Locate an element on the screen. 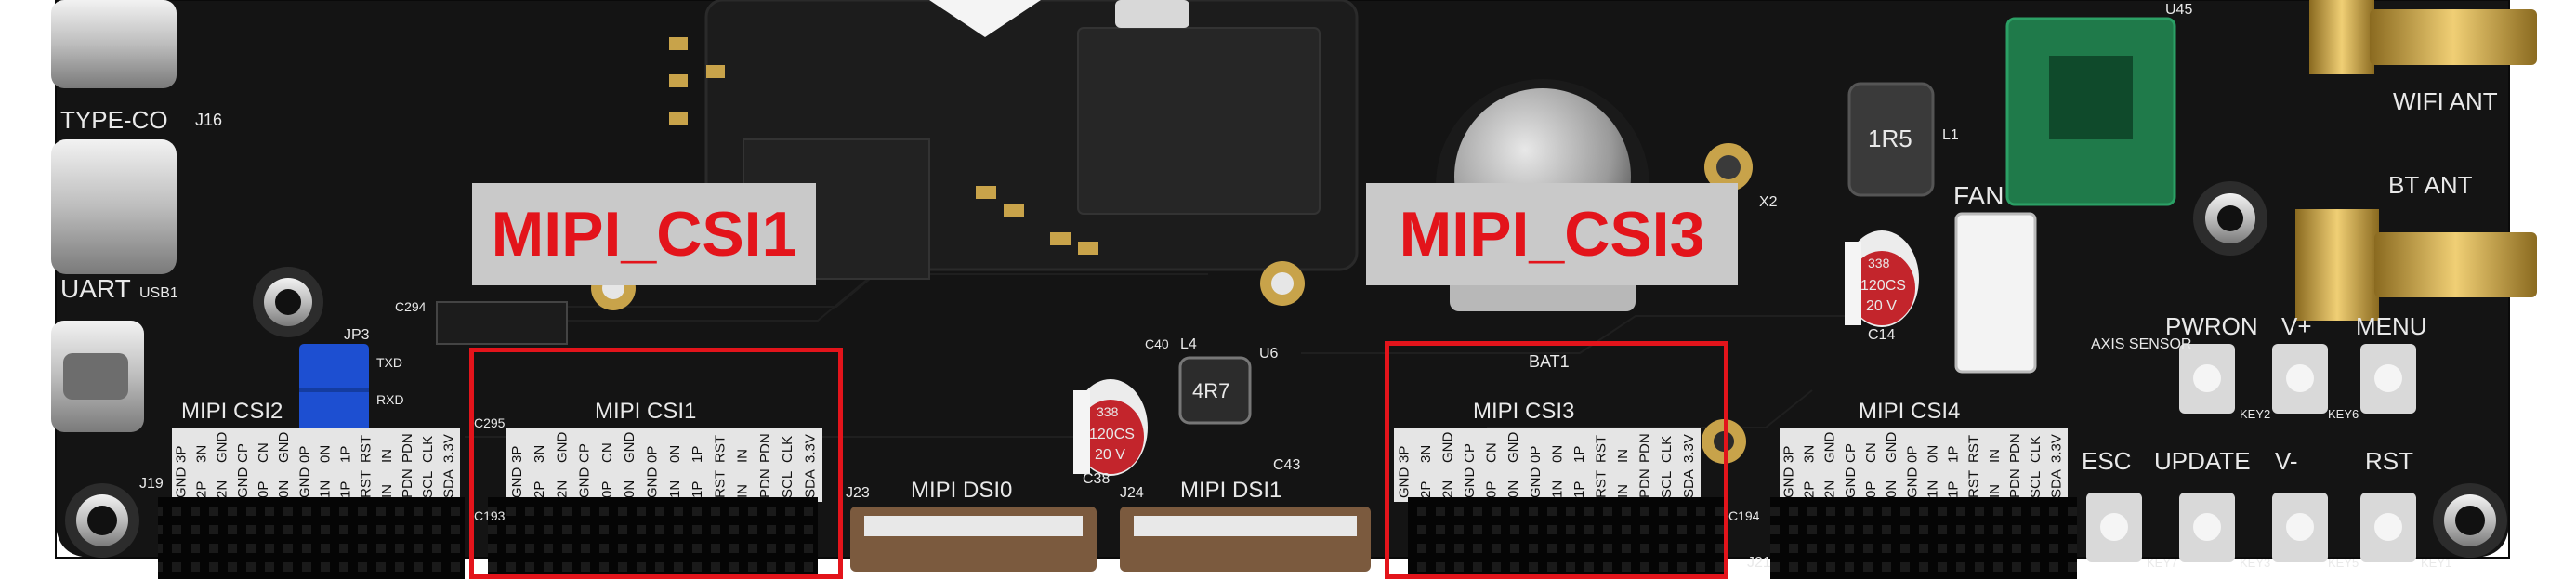  csi4-pin-label-bottom: PDN is located at coordinates (2015, 483).